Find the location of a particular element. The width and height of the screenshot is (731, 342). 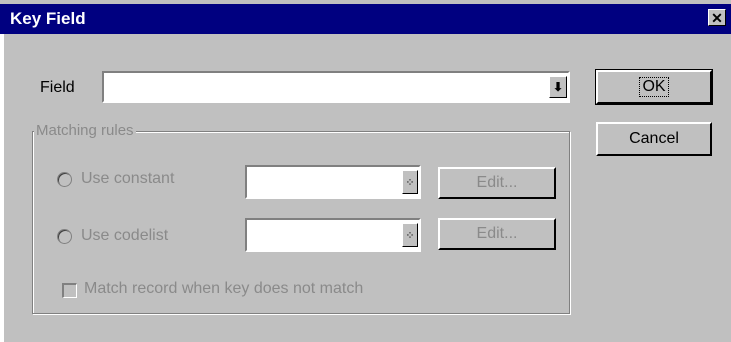

ok-button-label: OK is located at coordinates (654, 87).